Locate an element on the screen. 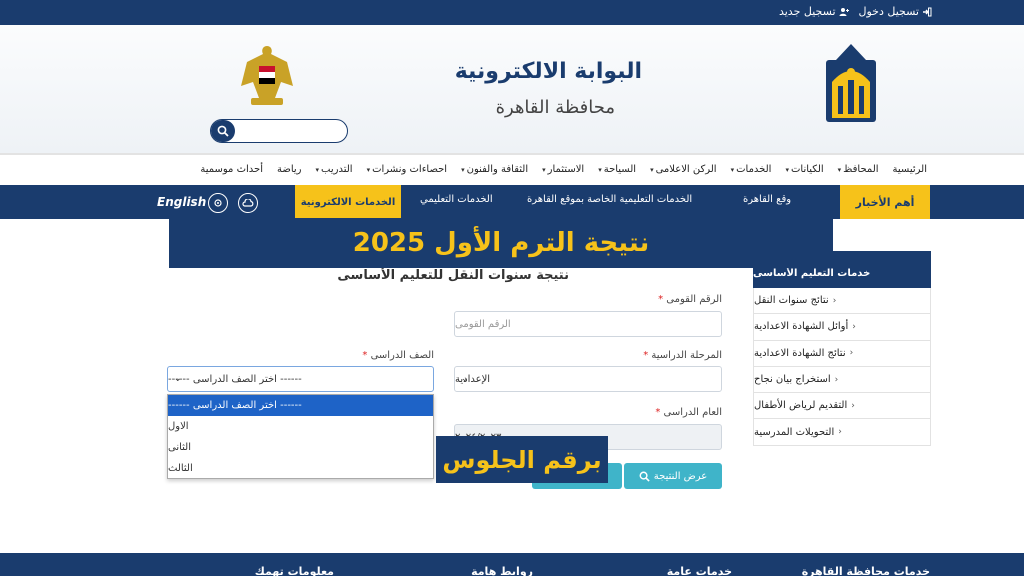 This screenshot has height=576, width=1024. target-icon is located at coordinates (218, 203).